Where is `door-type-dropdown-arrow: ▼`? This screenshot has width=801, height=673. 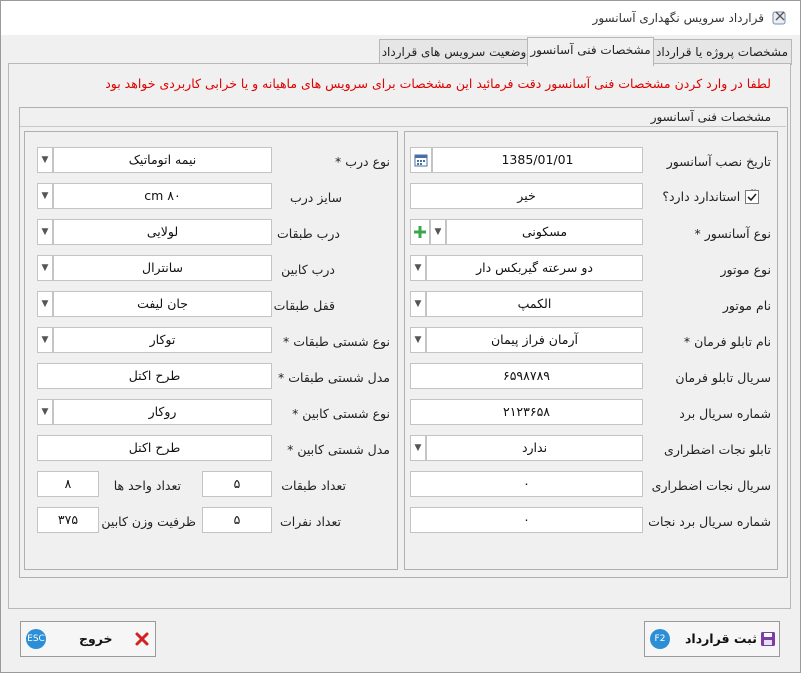
door-type-dropdown-arrow: ▼ is located at coordinates (45, 160).